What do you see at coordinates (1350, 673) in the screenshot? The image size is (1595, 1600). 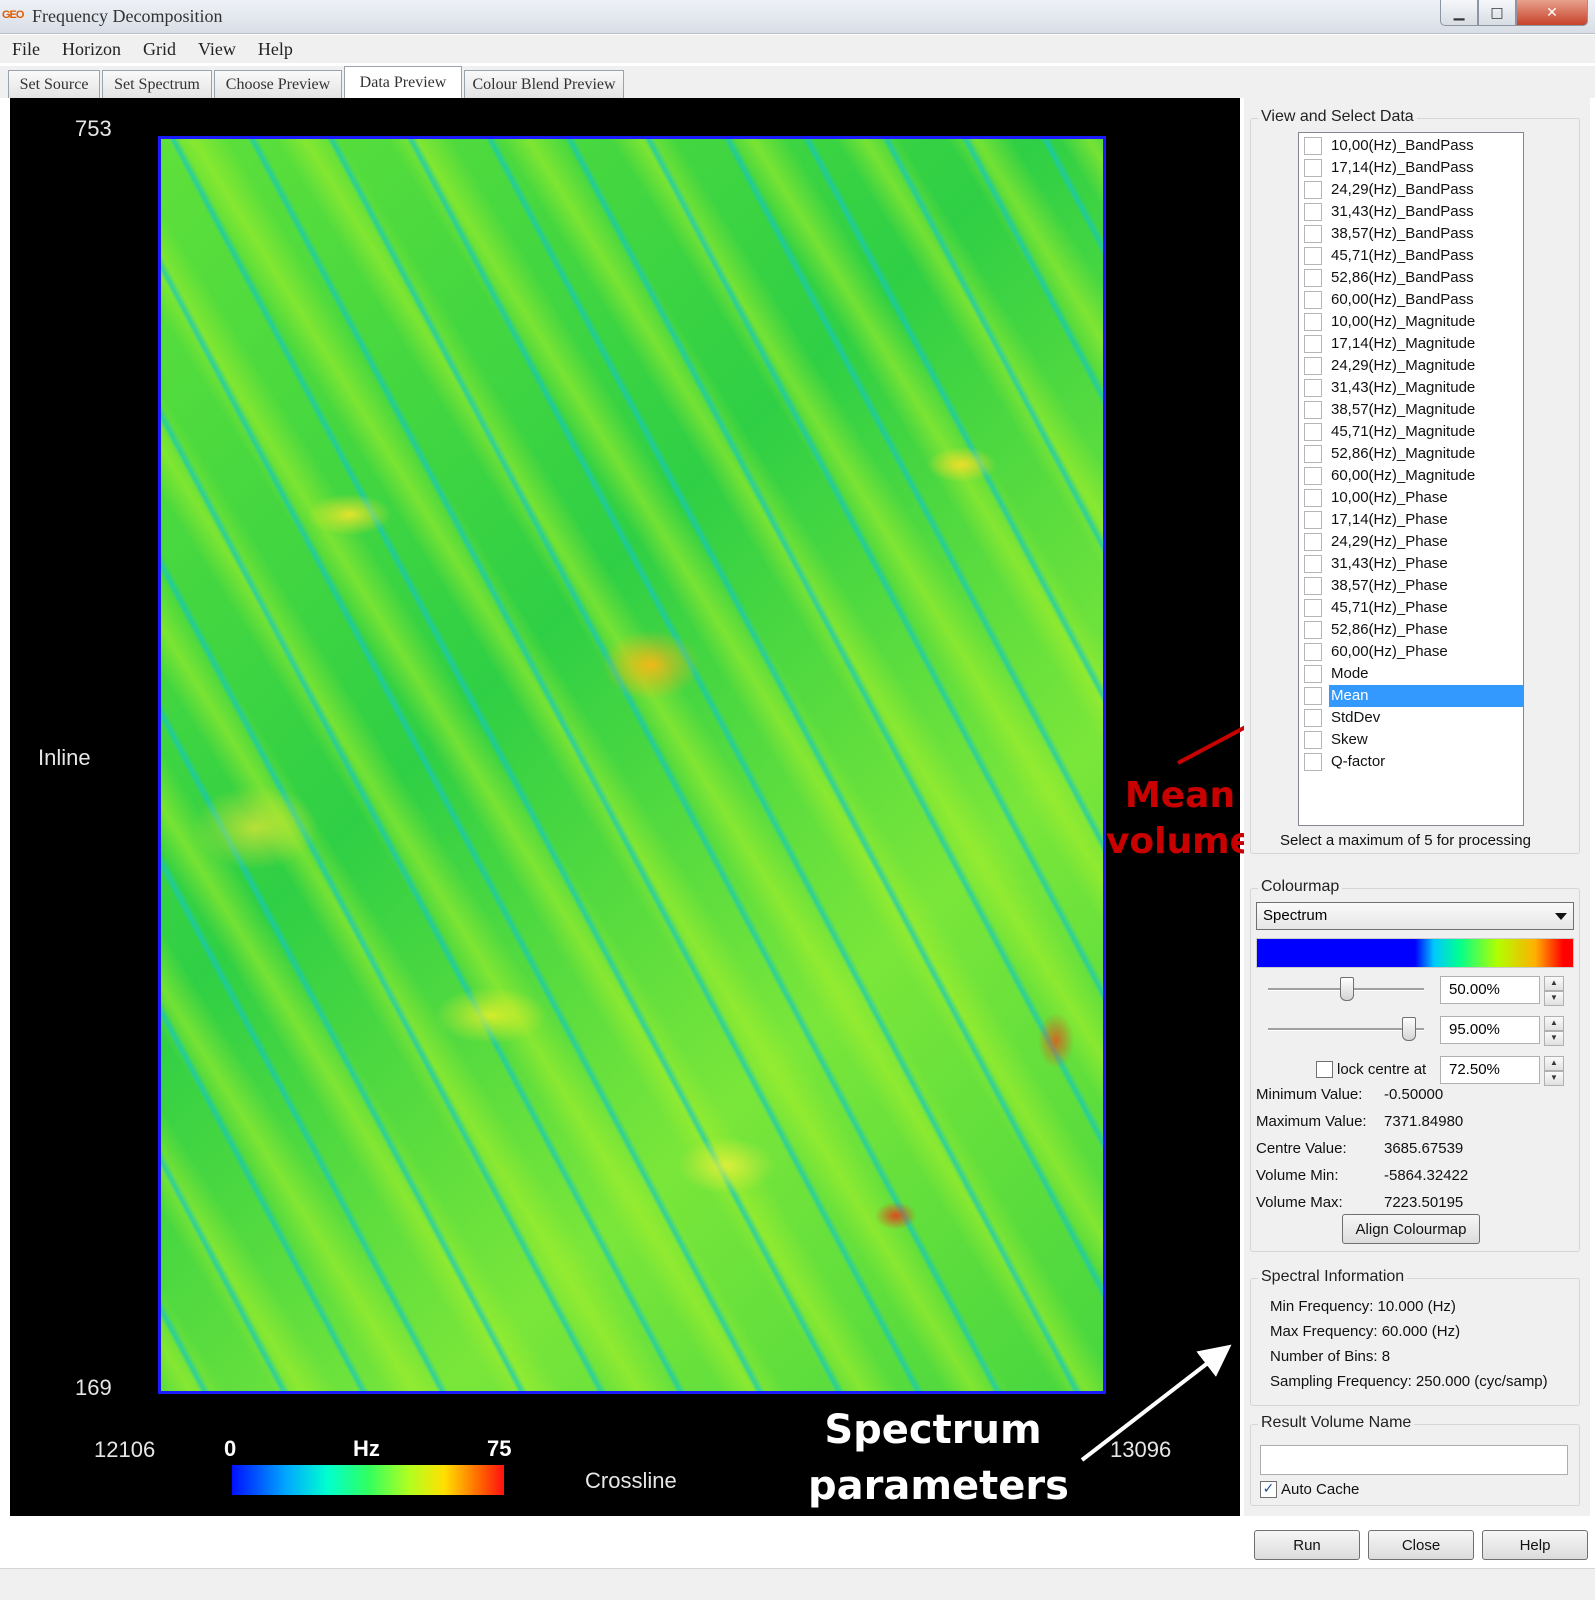 I see `list-item-label: Mode` at bounding box center [1350, 673].